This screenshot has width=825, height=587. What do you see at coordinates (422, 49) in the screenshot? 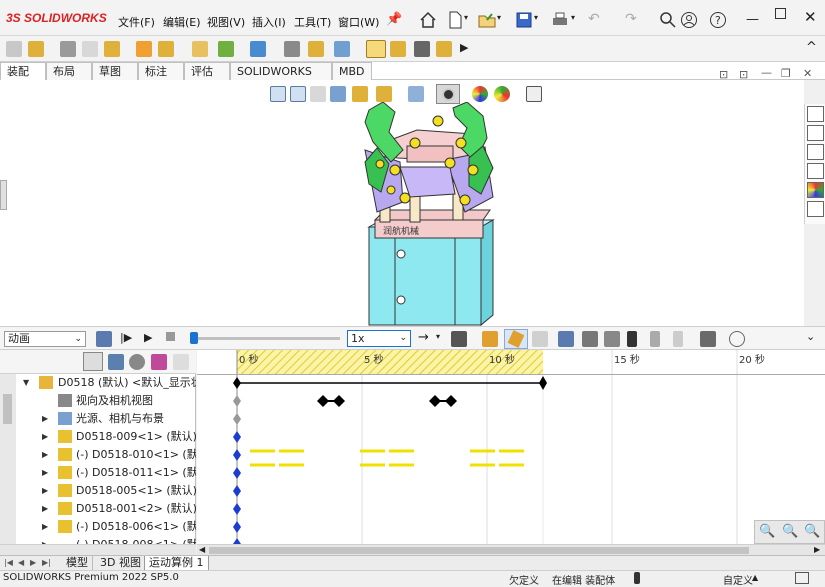
I see `take-snapshot-icon` at bounding box center [422, 49].